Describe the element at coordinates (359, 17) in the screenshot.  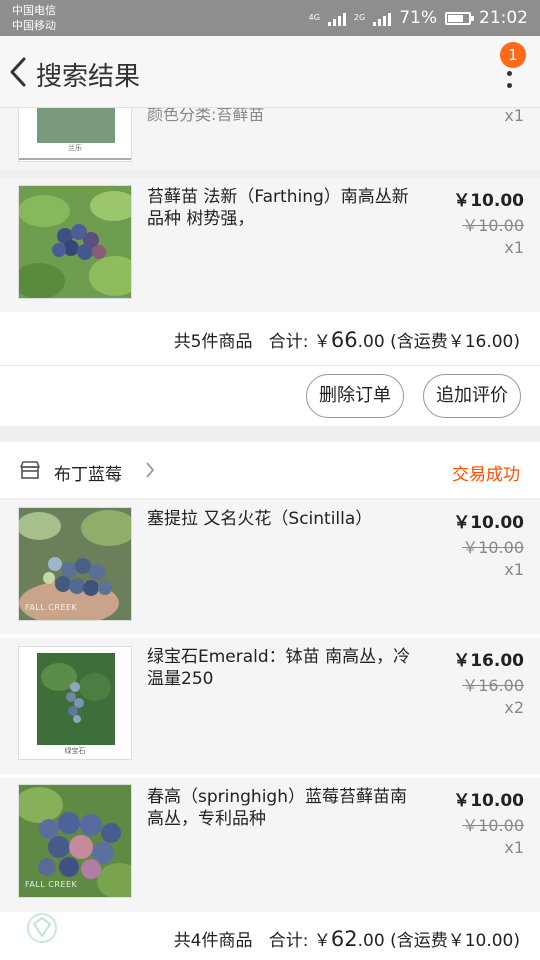
I see `network-type-2: 2G` at that location.